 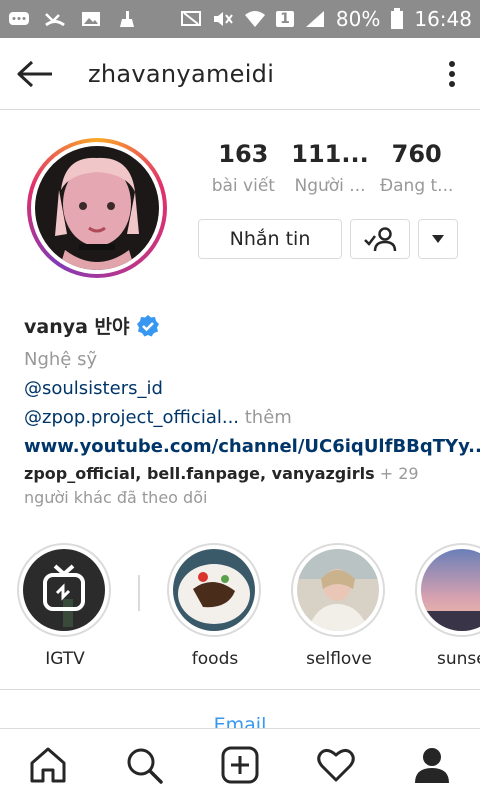 I want to click on stat-following-value: 760, so click(x=416, y=154).